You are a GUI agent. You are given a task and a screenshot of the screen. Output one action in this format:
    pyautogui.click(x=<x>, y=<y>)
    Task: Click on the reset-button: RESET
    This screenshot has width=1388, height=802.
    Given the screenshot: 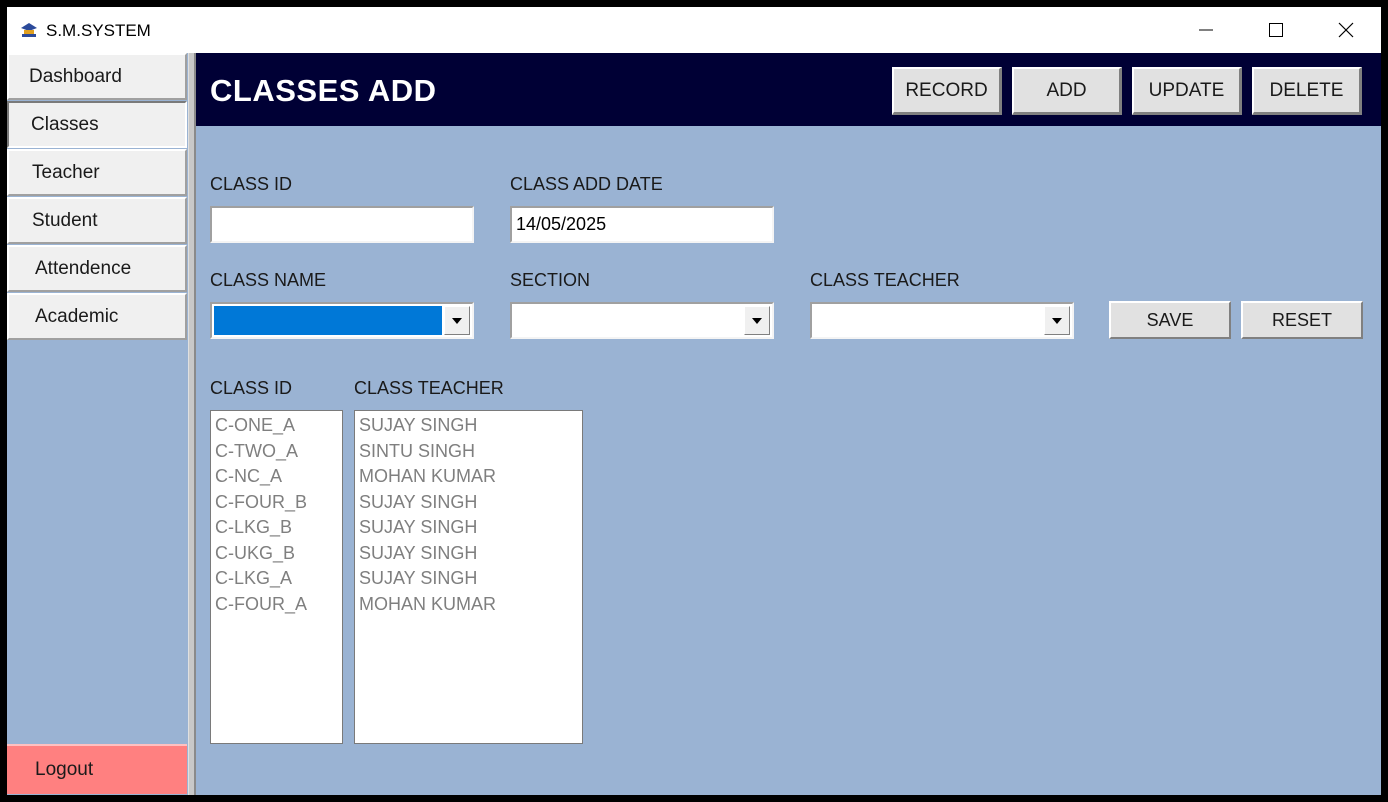 What is the action you would take?
    pyautogui.click(x=1302, y=320)
    